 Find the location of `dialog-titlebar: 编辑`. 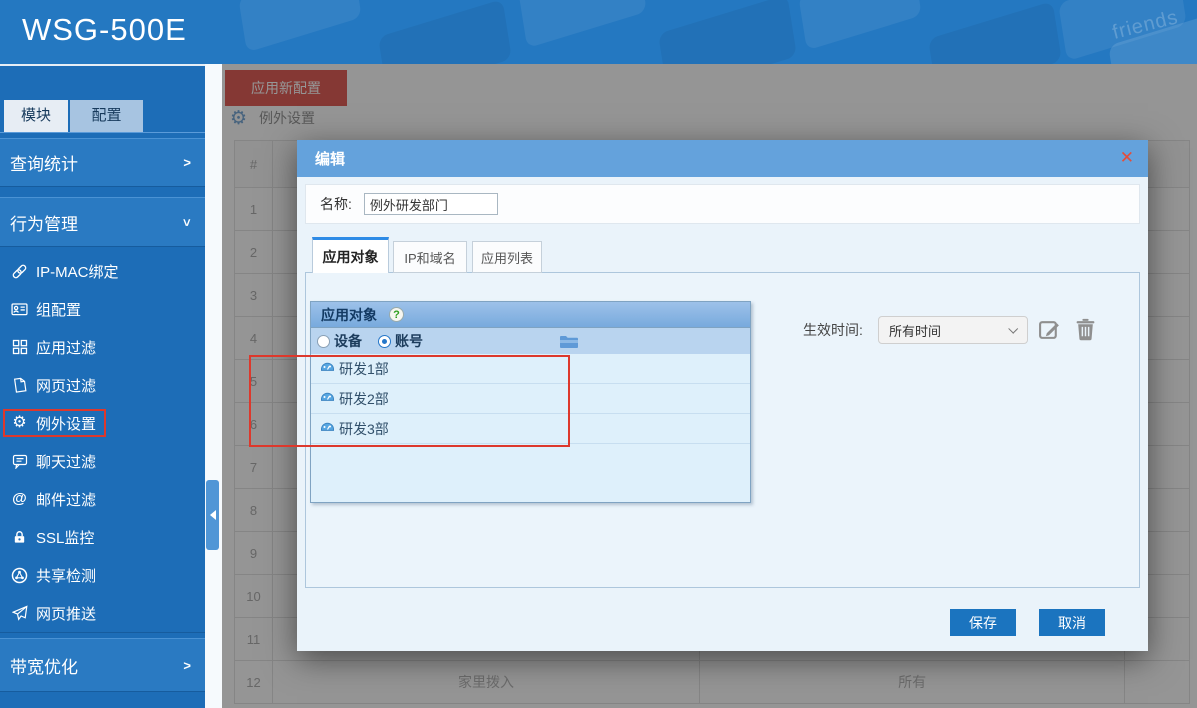

dialog-titlebar: 编辑 is located at coordinates (722, 158).